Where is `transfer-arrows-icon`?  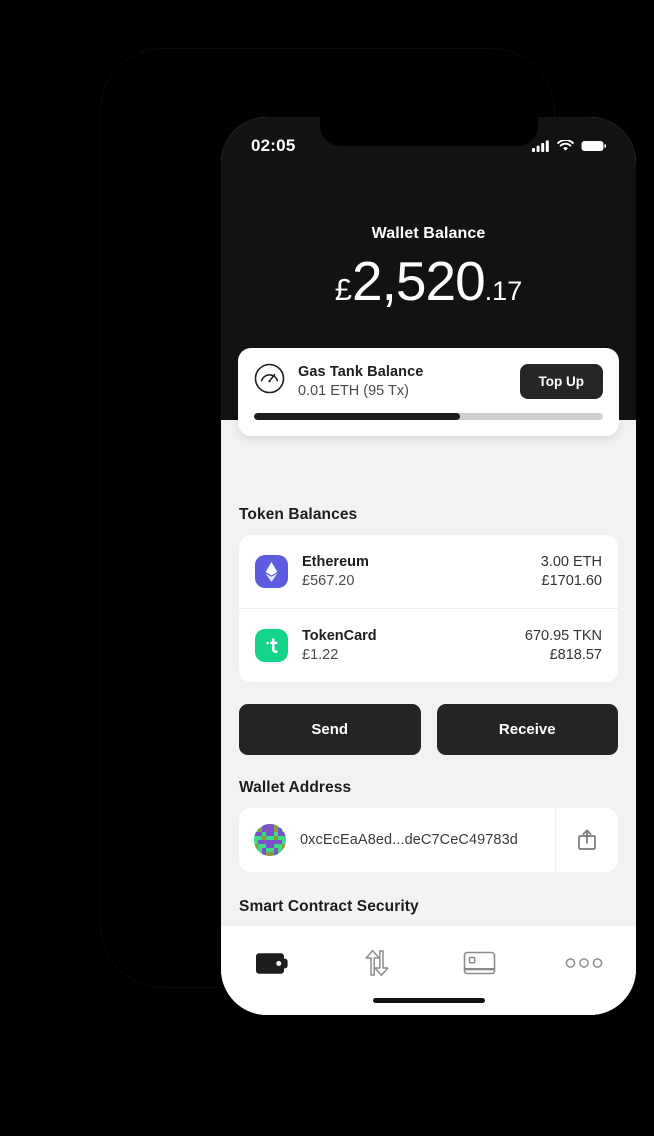 transfer-arrows-icon is located at coordinates (377, 963).